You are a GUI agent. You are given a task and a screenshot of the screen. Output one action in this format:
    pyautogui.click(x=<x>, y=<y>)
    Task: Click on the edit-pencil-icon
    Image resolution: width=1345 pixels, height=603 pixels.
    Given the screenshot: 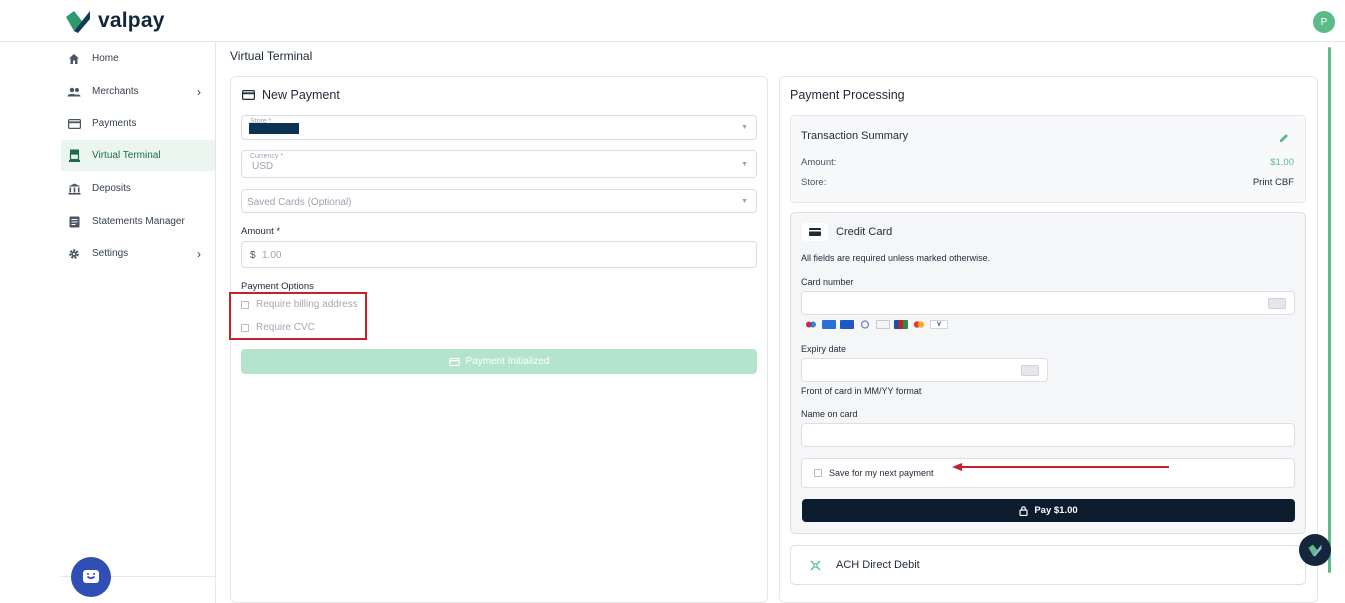 What is the action you would take?
    pyautogui.click(x=1284, y=139)
    